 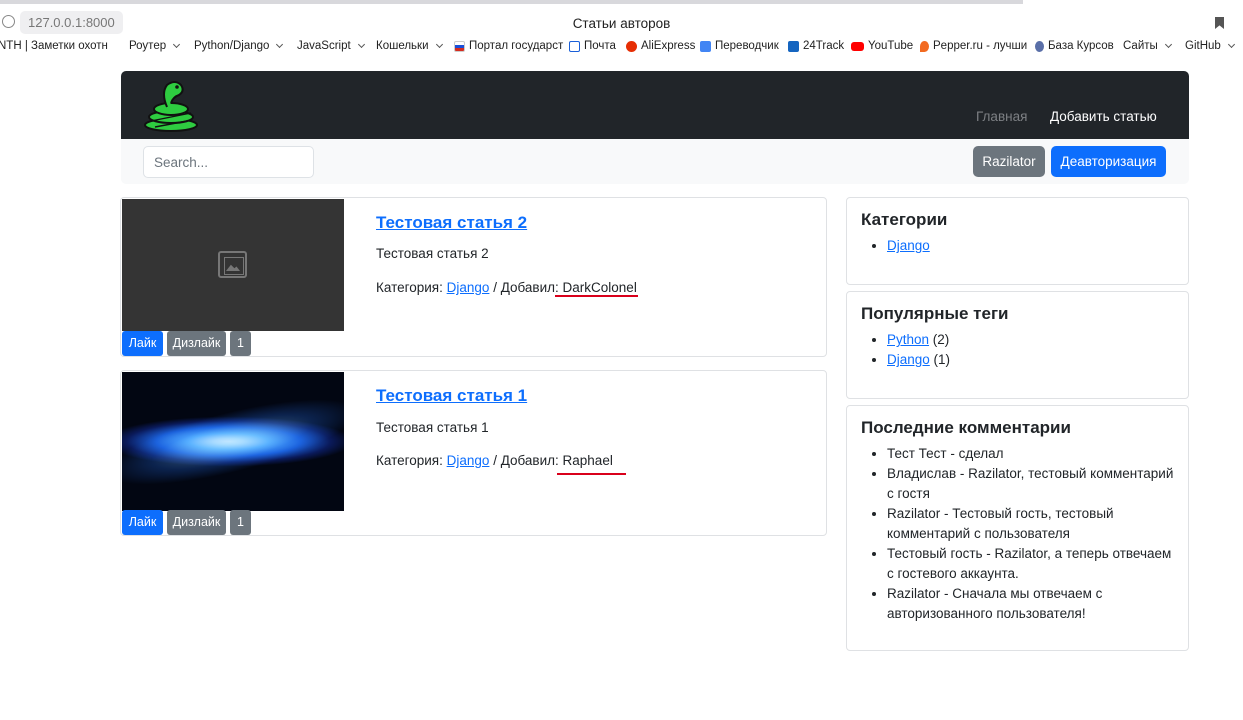 I want to click on bookmark-label: 24Track, so click(x=824, y=46).